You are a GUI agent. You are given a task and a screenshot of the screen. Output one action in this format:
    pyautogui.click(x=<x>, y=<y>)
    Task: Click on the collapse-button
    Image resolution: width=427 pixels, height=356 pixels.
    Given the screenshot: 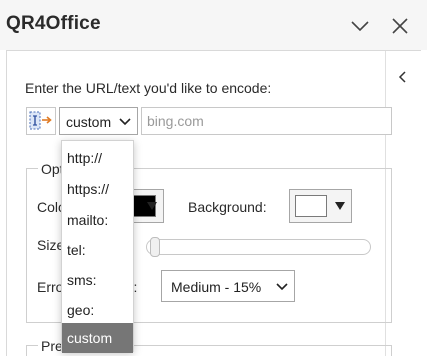 What is the action you would take?
    pyautogui.click(x=403, y=77)
    